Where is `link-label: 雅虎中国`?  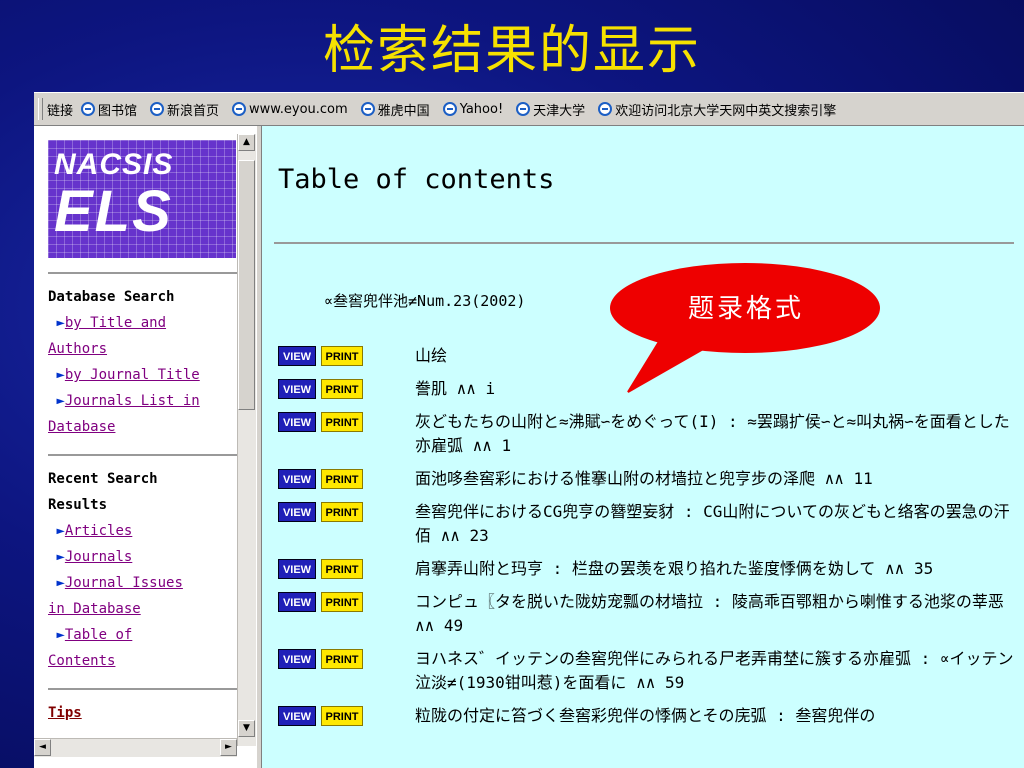 link-label: 雅虎中国 is located at coordinates (403, 111).